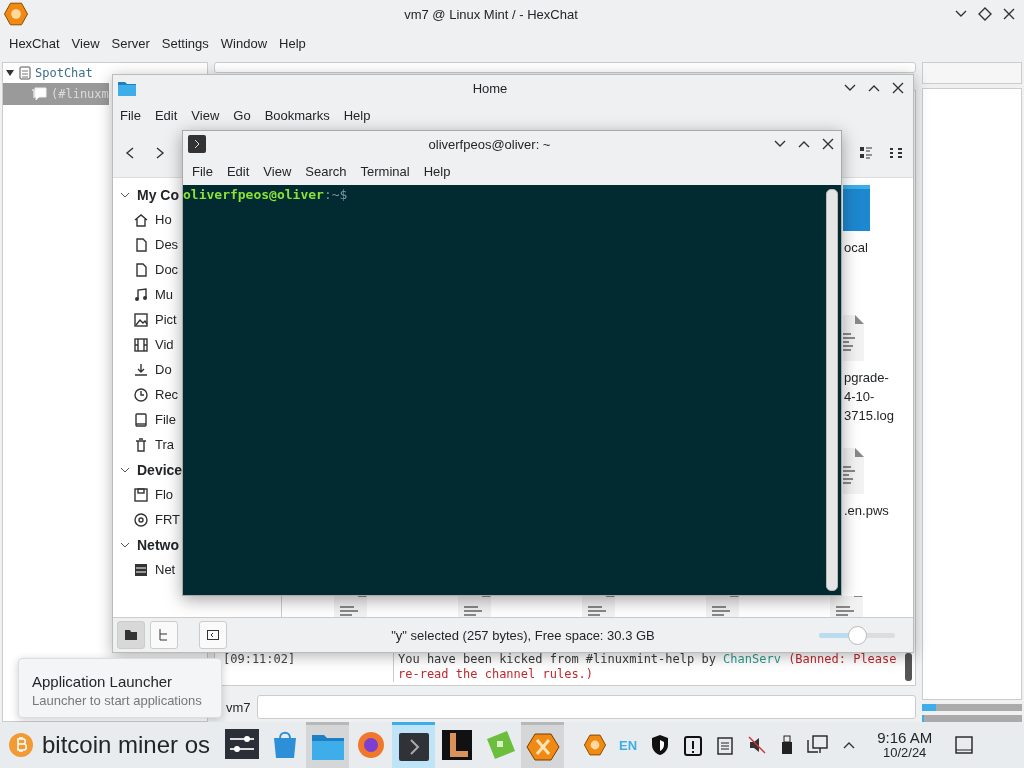 This screenshot has width=1024, height=768. What do you see at coordinates (167, 394) in the screenshot?
I see `place-item: Rec` at bounding box center [167, 394].